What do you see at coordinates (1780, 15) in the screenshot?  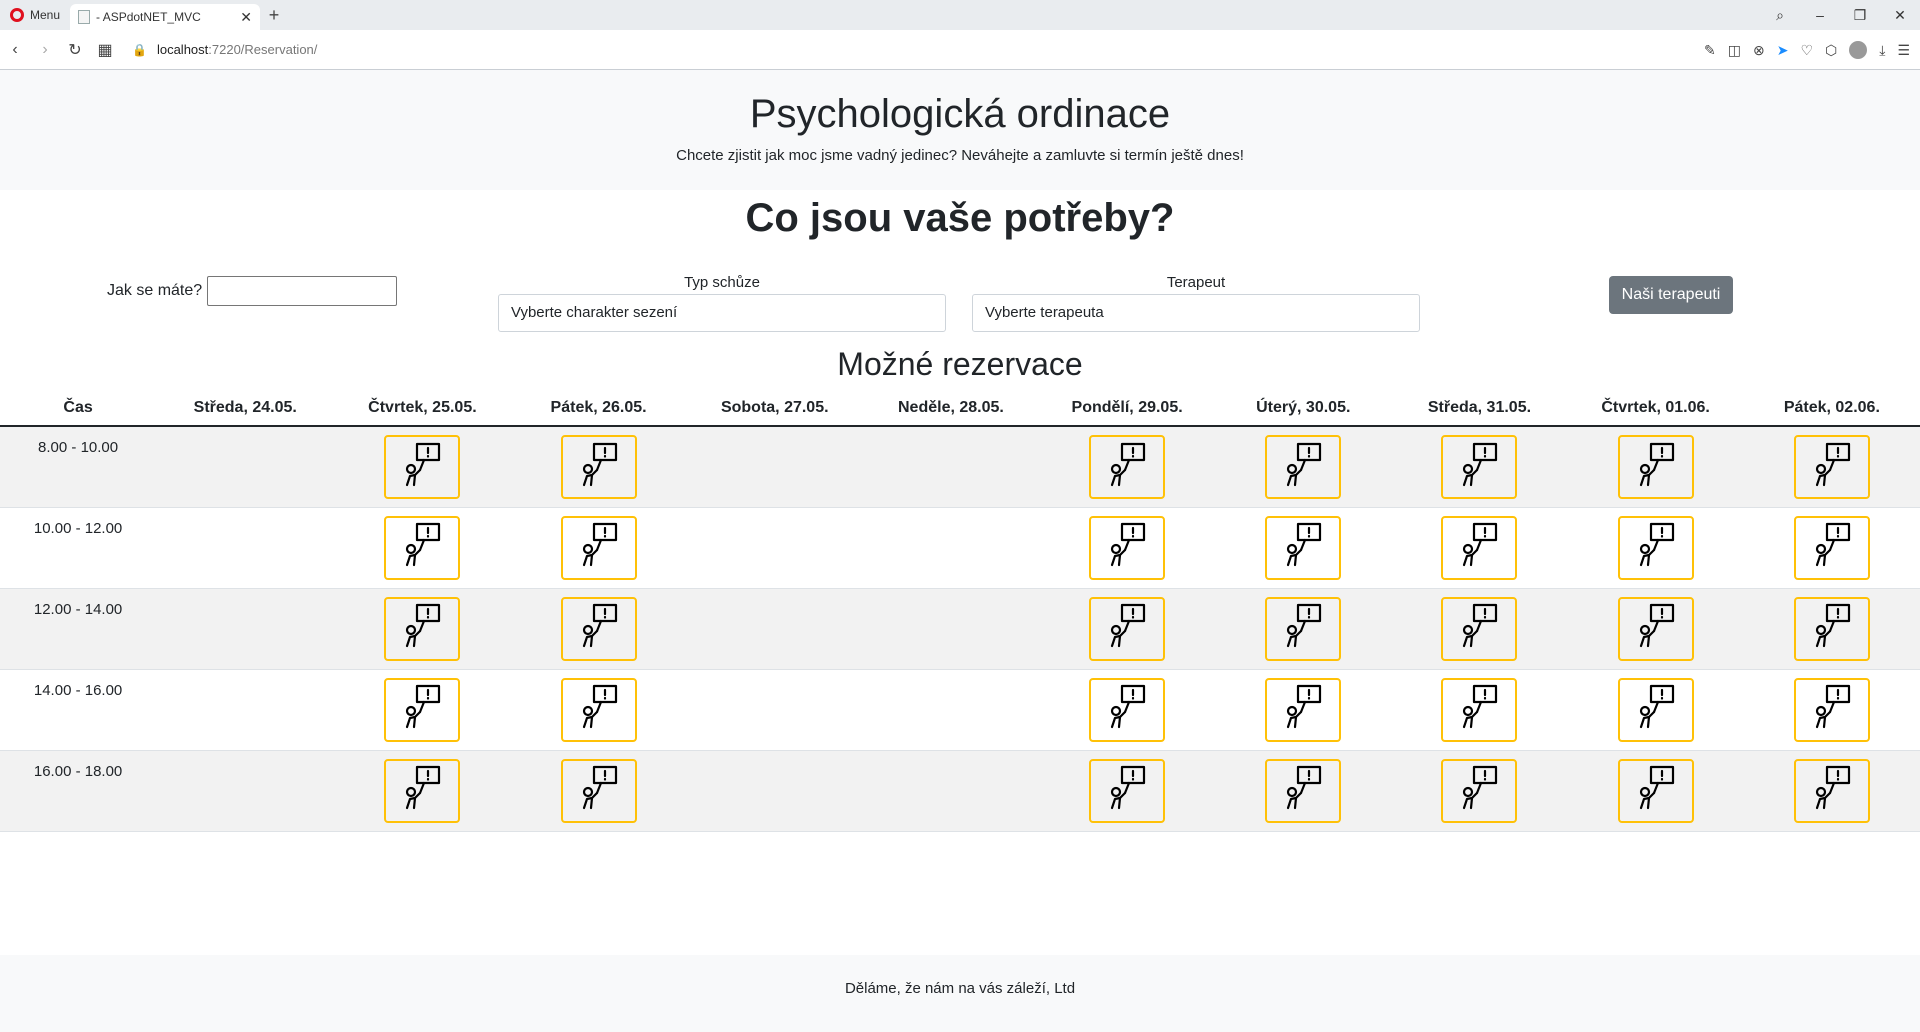 I see `search-tabs-icon: ⌕` at bounding box center [1780, 15].